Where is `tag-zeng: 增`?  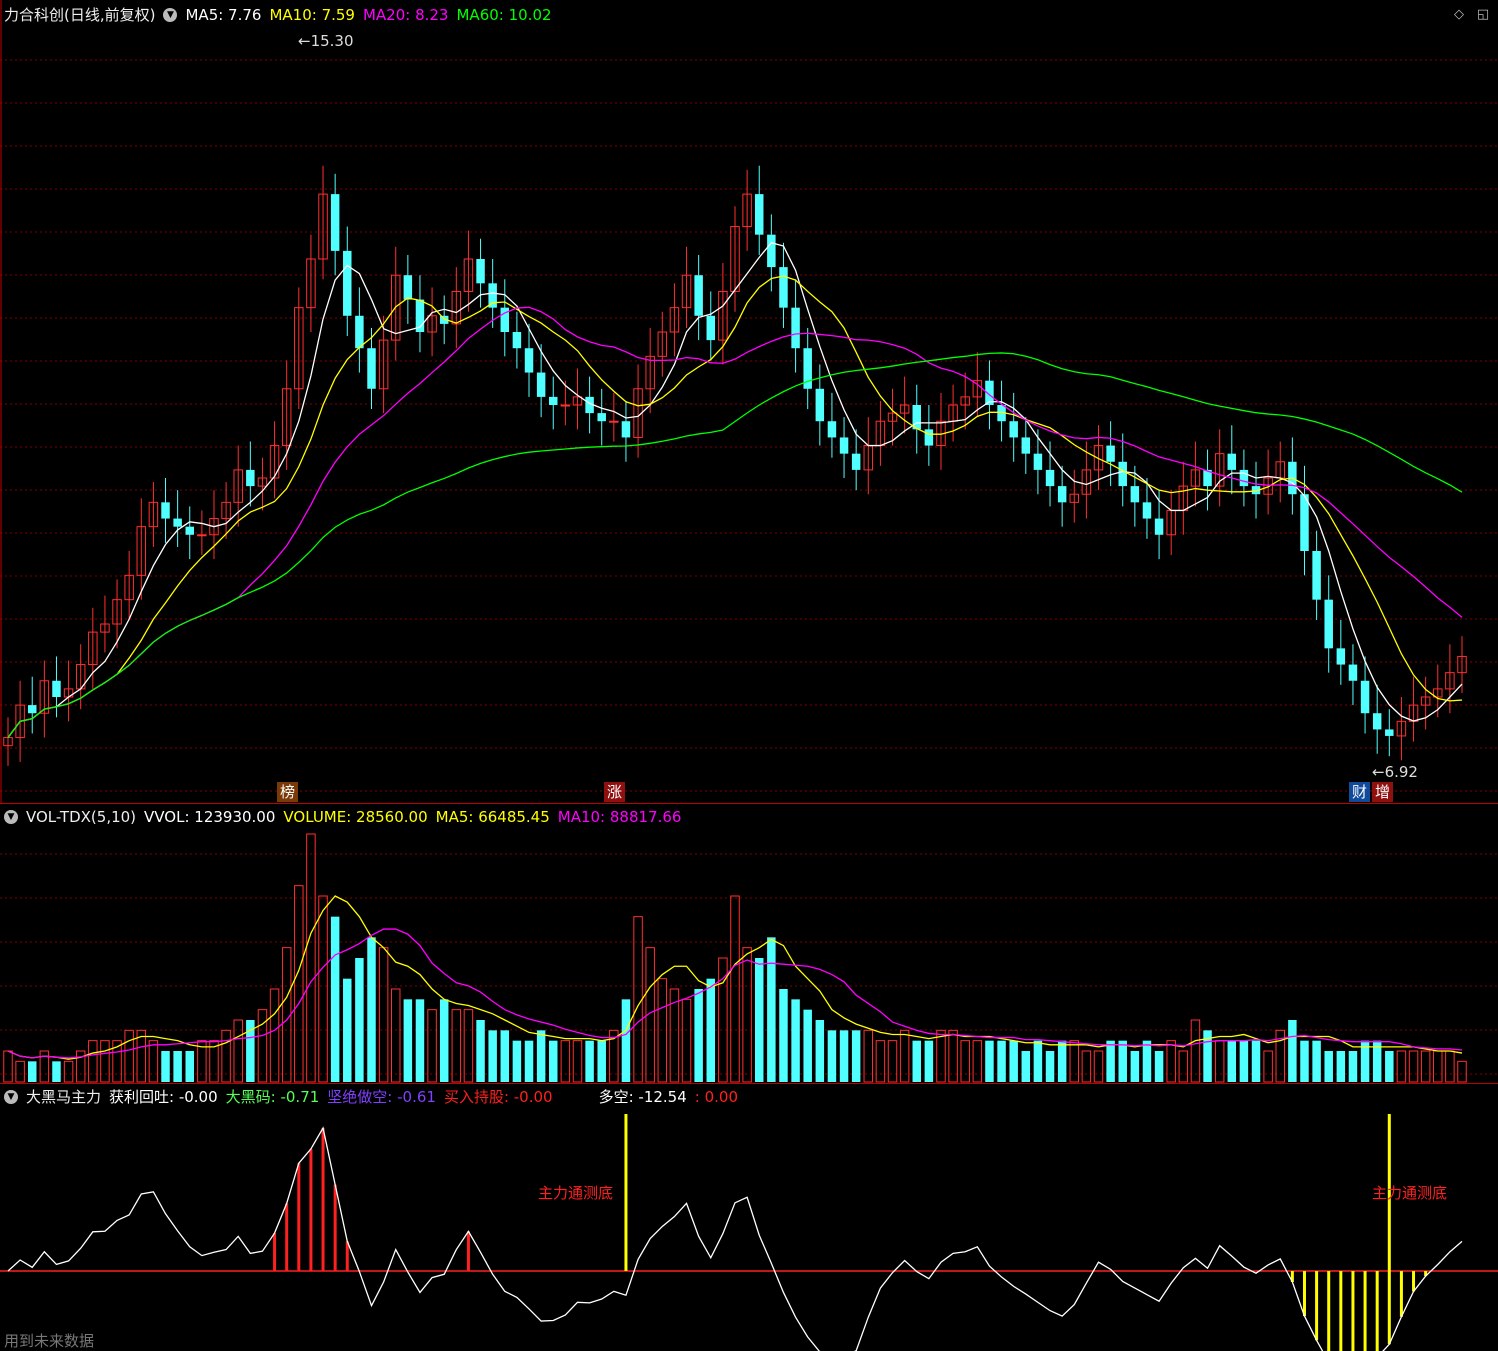
tag-zeng: 增 is located at coordinates (1383, 792).